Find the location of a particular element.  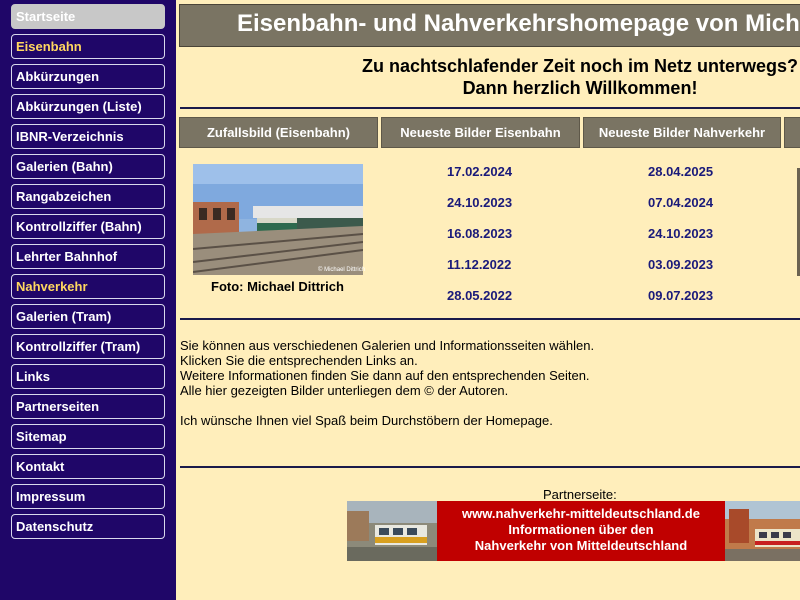

sidebar-item-rangabzeichen: Rangabzeichen is located at coordinates (88, 196).